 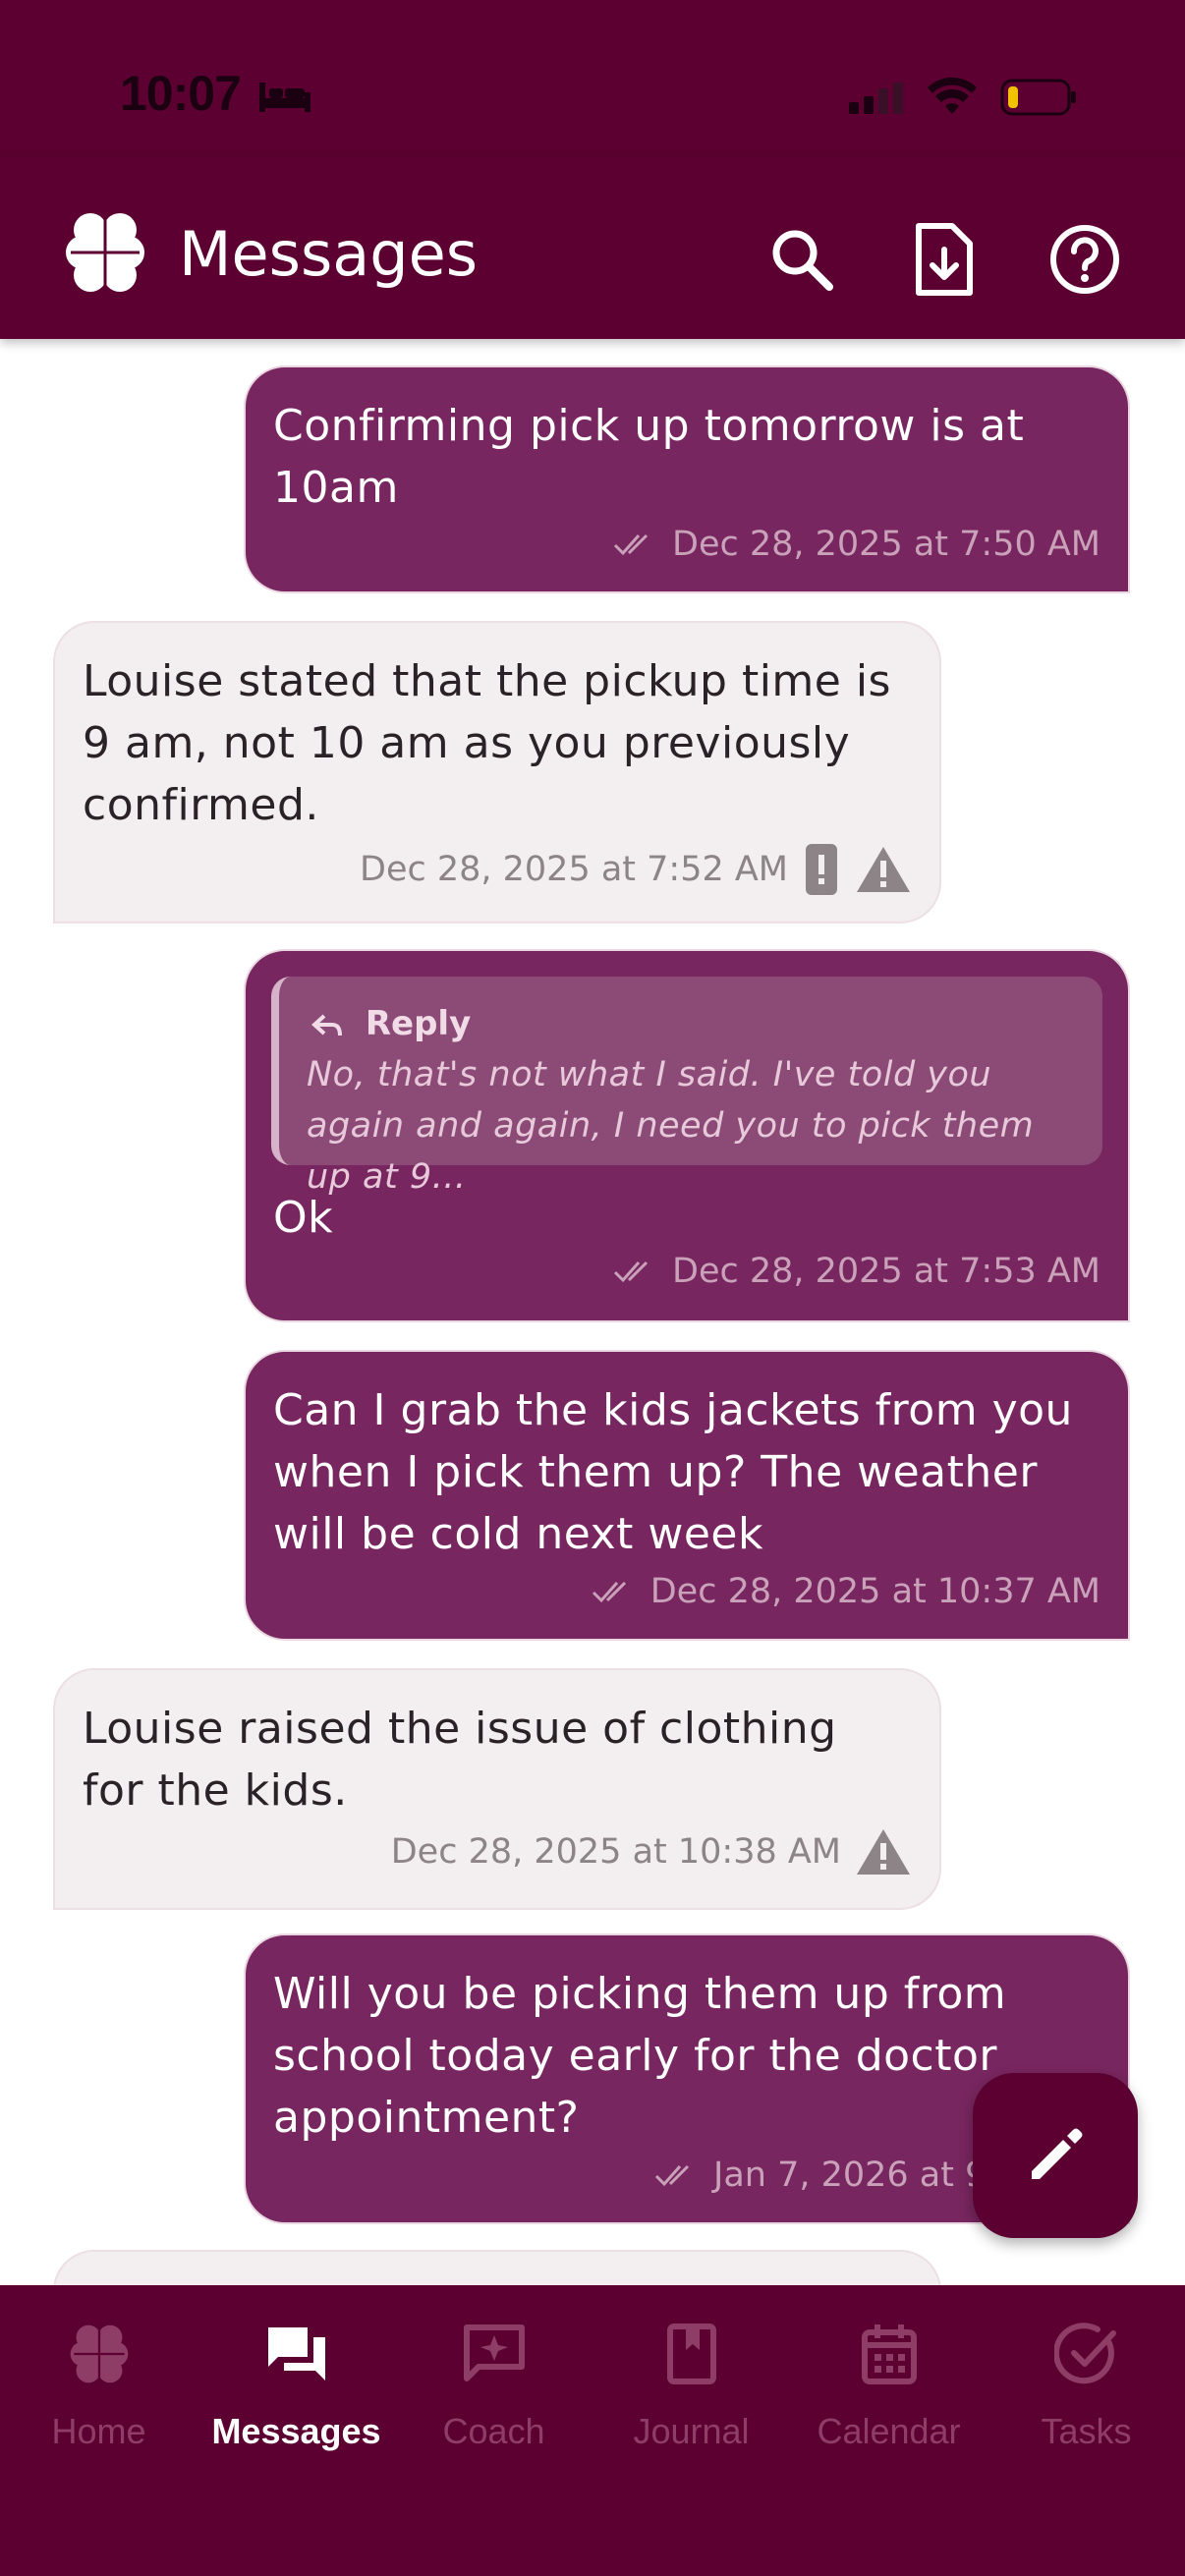 I want to click on coach-sparkle-icon, so click(x=494, y=2352).